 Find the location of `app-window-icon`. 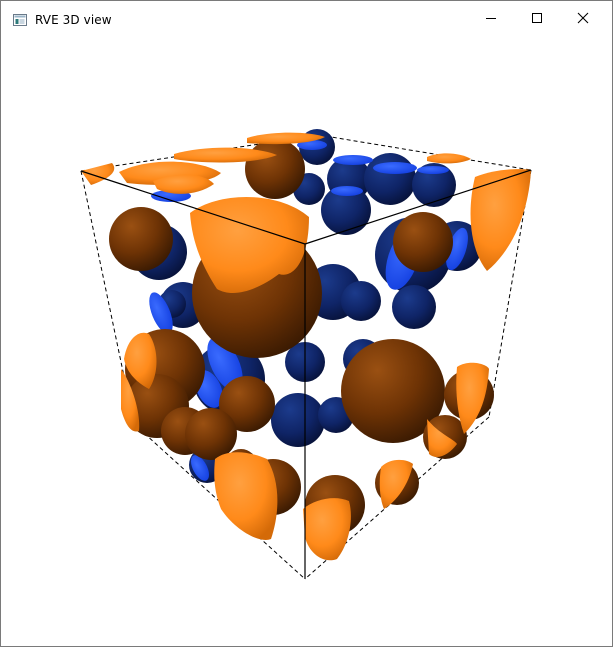

app-window-icon is located at coordinates (20, 19).